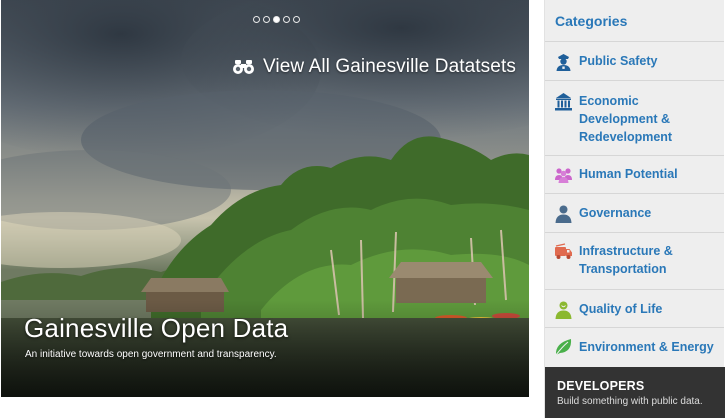 This screenshot has width=728, height=418. I want to click on police-officer-icon, so click(563, 62).